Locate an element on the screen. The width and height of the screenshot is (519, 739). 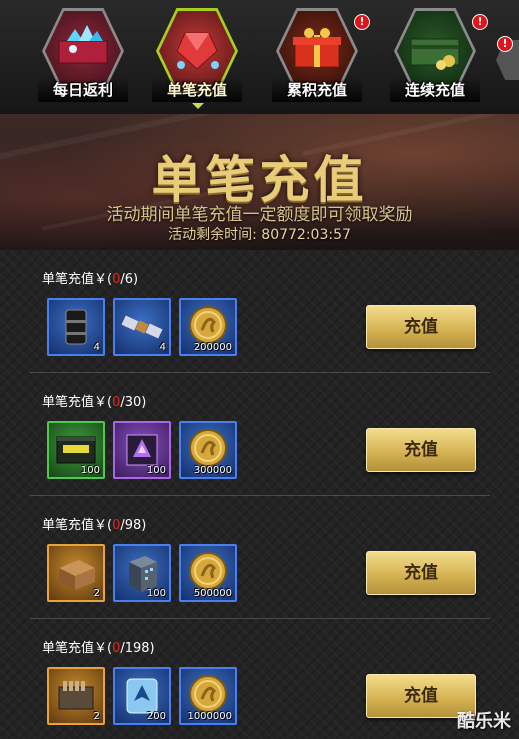
tab-label: 单笔充值 is located at coordinates (197, 90).